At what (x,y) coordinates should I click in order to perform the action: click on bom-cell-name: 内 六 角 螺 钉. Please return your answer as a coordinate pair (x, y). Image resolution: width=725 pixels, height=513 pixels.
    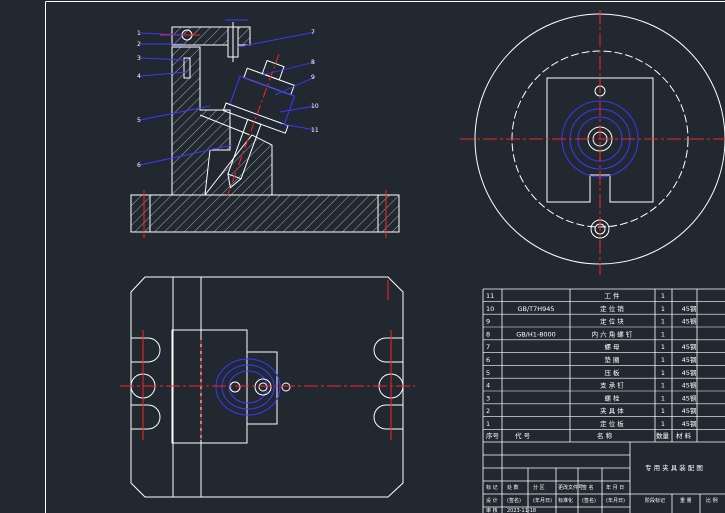
    Looking at the image, I should click on (612, 333).